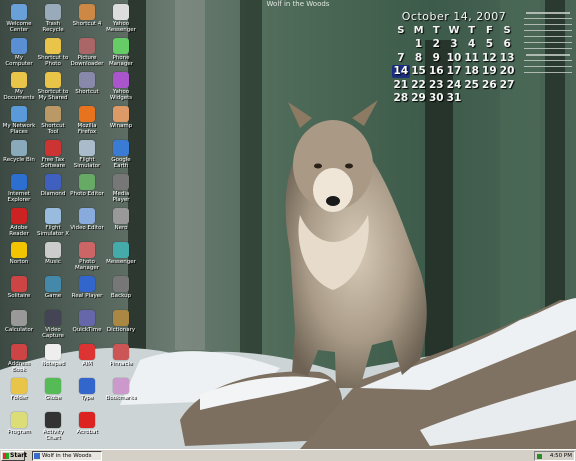  I want to click on desktop-icon: Google Earth, so click(121, 154).